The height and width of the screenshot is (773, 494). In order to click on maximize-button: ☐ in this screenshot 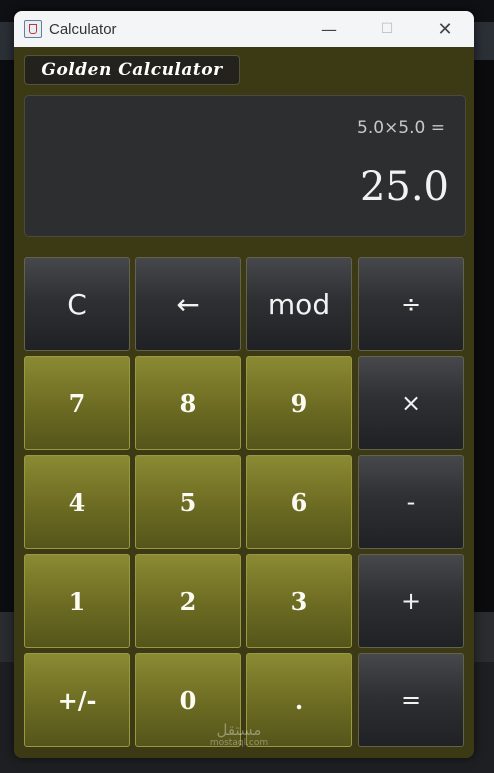, I will do `click(387, 29)`.